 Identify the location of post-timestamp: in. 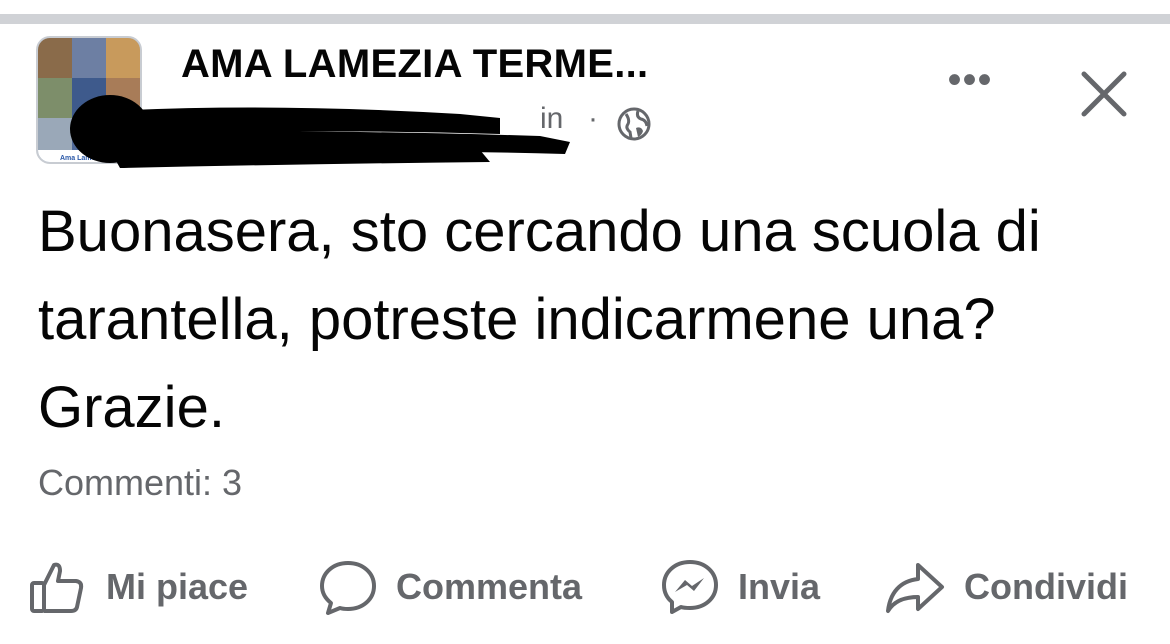
(551, 119).